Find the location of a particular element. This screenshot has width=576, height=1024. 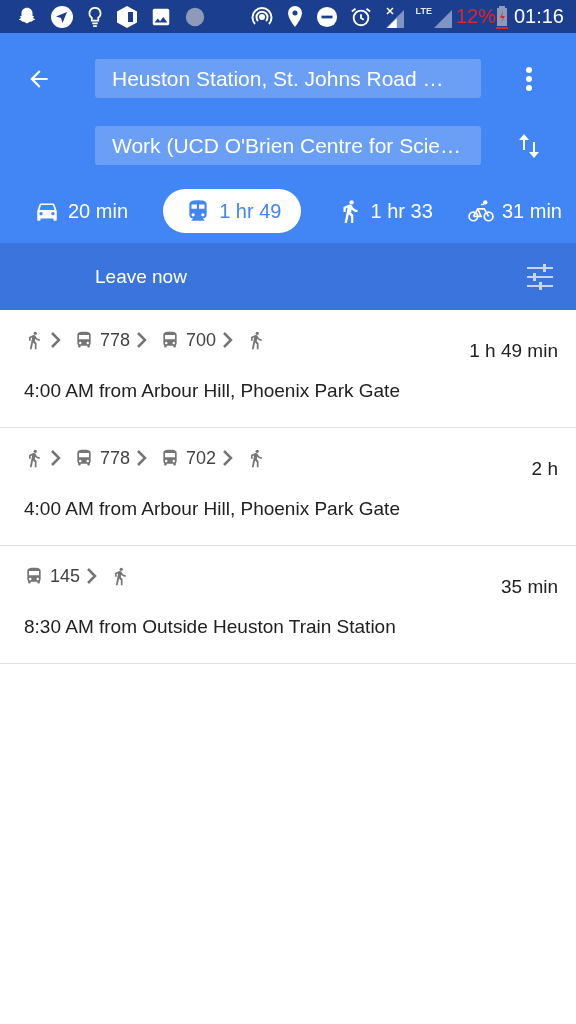

do-not-disturb-icon is located at coordinates (326, 16).